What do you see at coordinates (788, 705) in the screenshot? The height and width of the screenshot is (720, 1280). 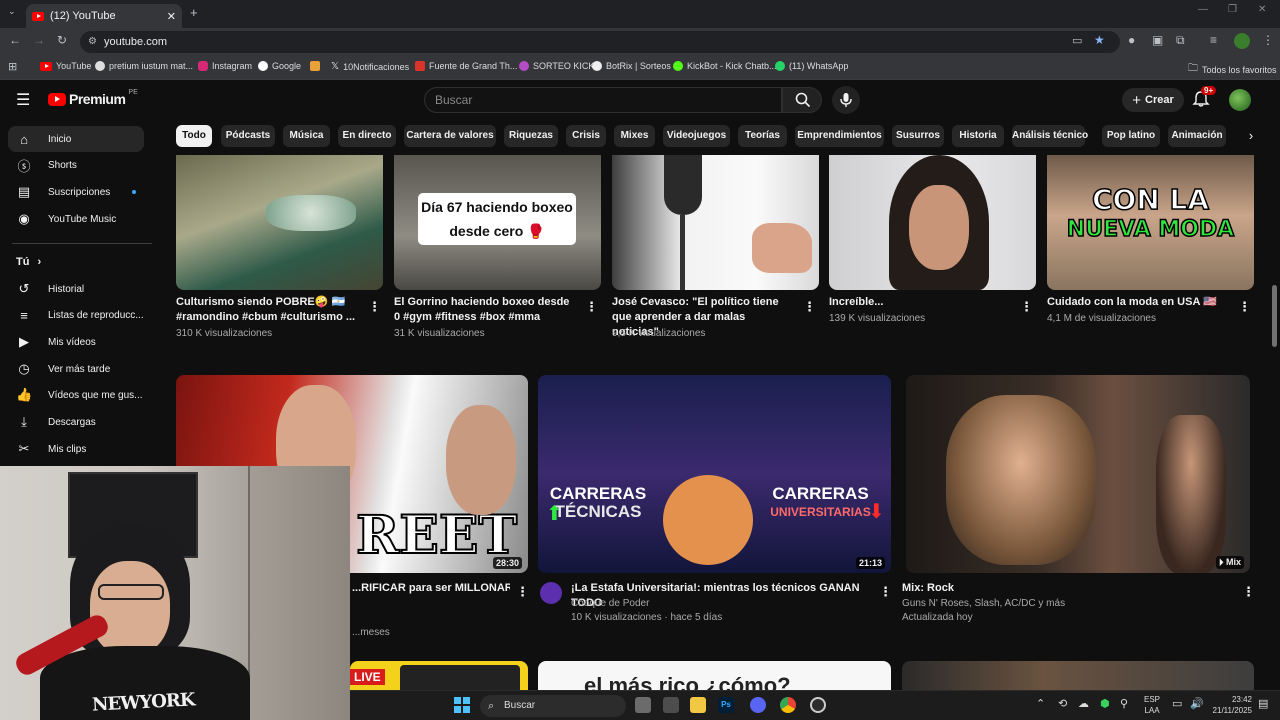 I see `chrome-icon` at bounding box center [788, 705].